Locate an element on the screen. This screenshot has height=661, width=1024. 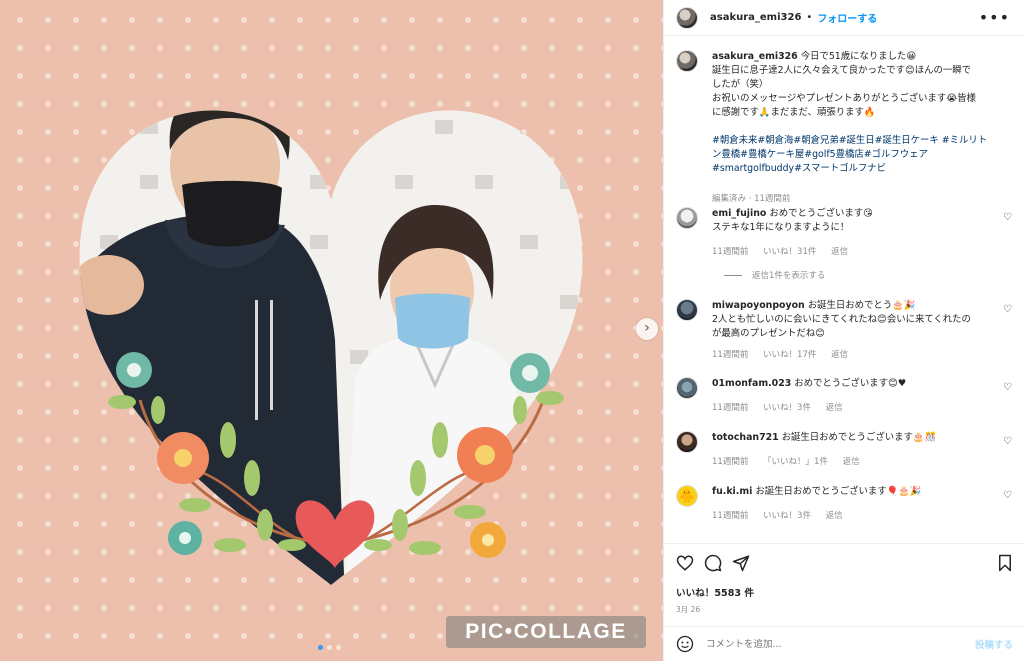
author-avatar is located at coordinates (687, 17).